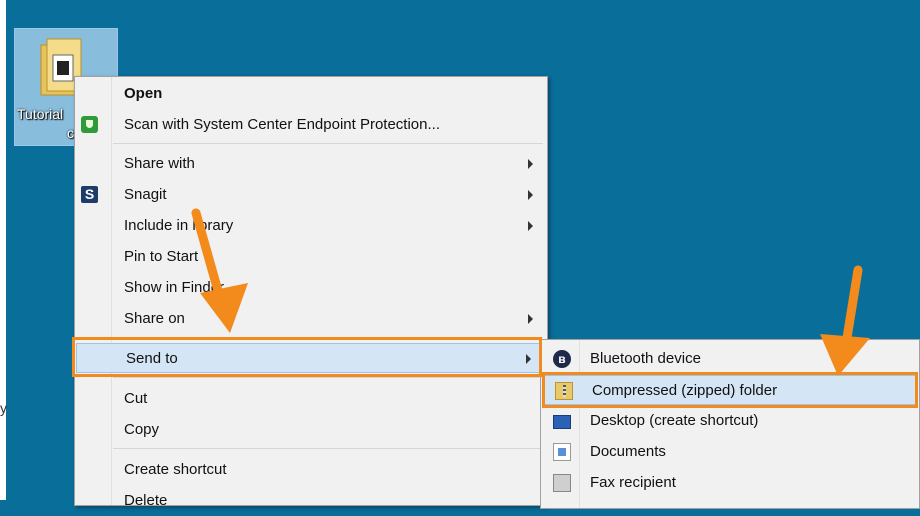  I want to click on left-edge-text: y, so click(3, 408).